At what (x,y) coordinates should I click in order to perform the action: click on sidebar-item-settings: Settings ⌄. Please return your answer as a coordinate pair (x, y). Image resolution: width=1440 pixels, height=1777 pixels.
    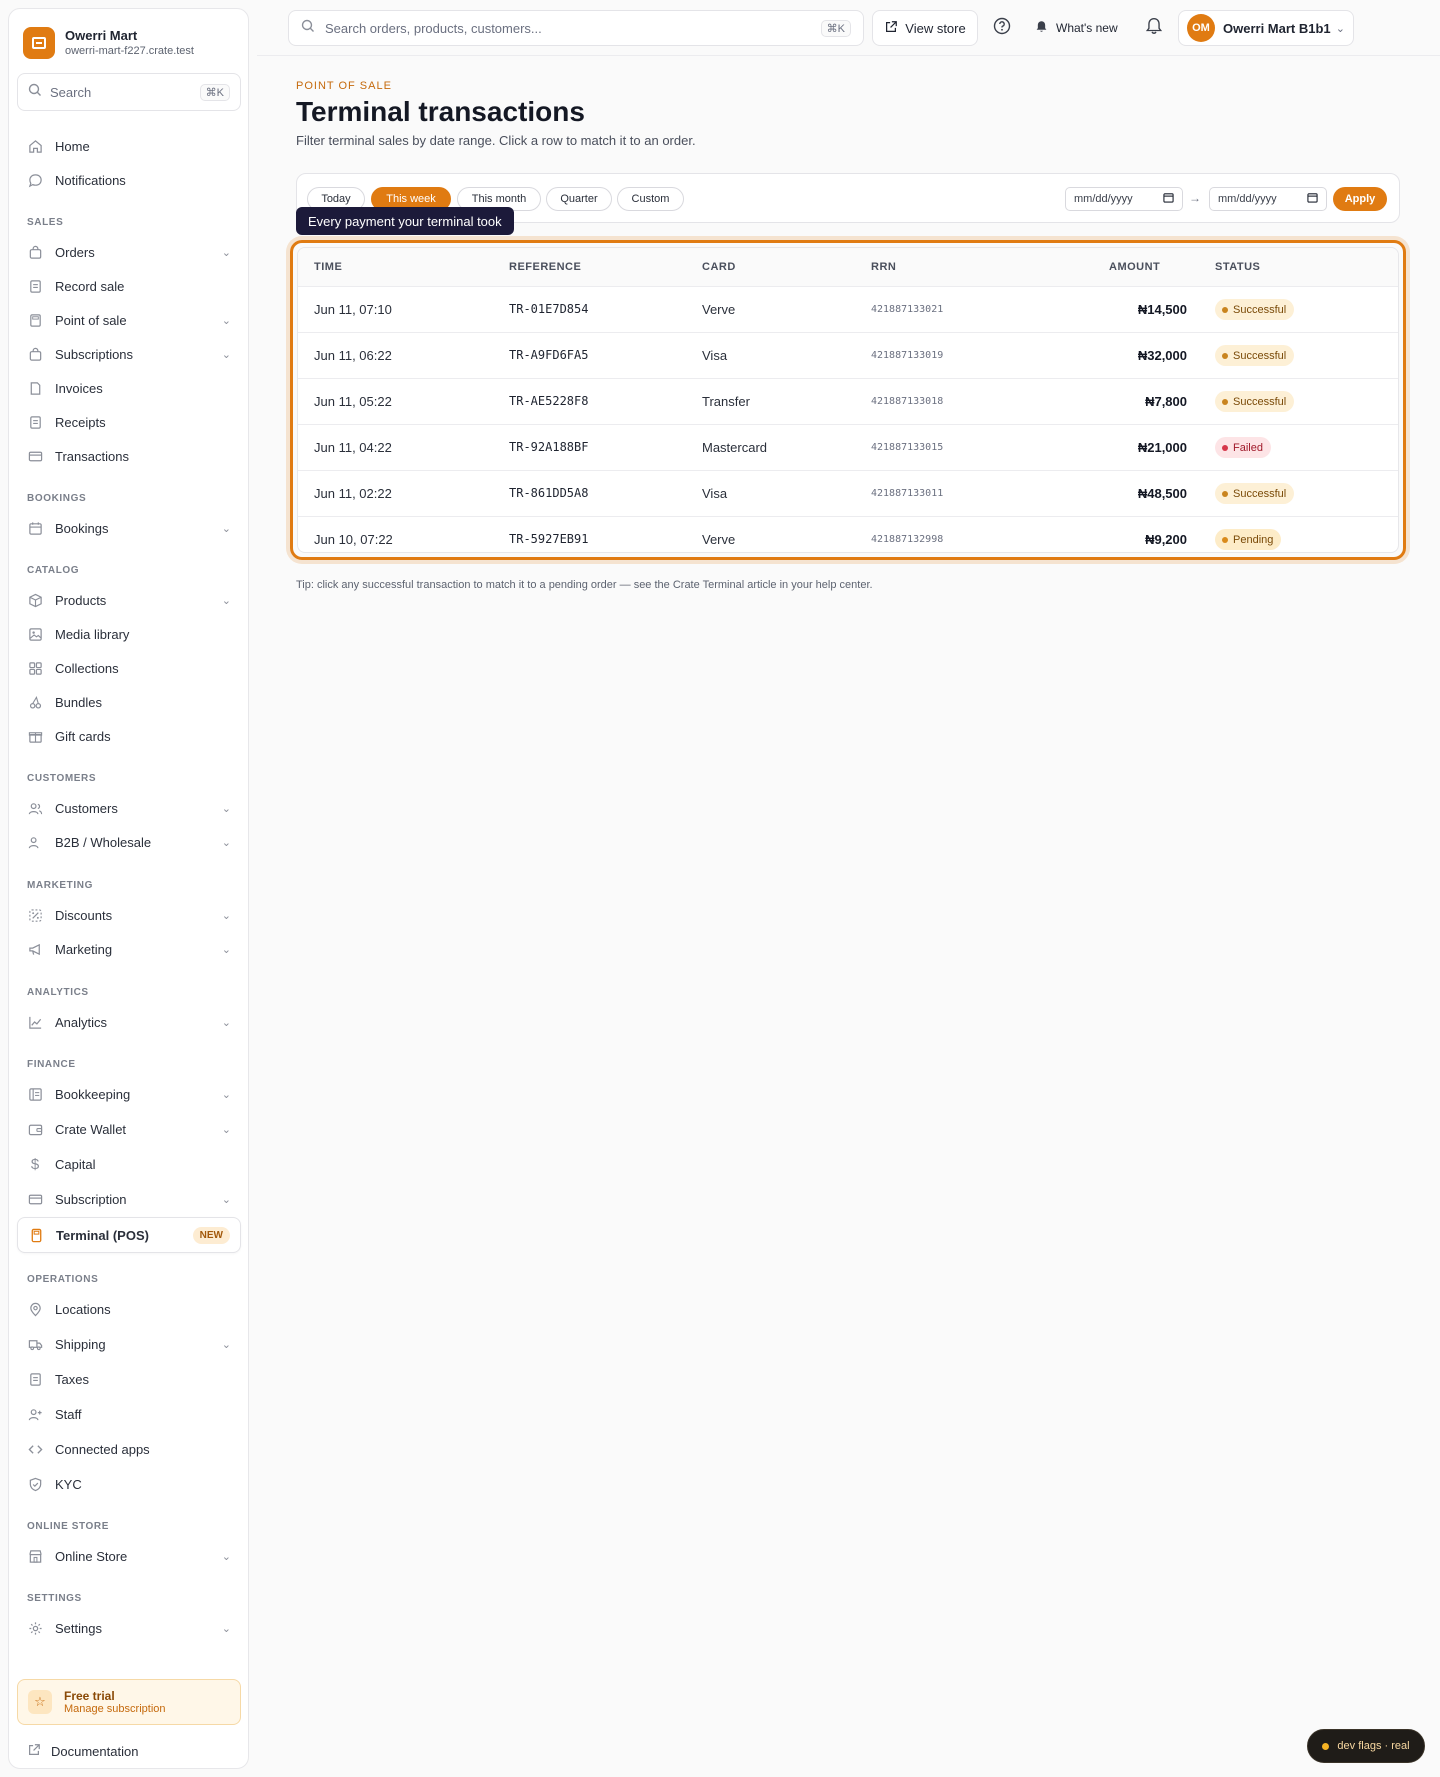
    Looking at the image, I should click on (129, 1628).